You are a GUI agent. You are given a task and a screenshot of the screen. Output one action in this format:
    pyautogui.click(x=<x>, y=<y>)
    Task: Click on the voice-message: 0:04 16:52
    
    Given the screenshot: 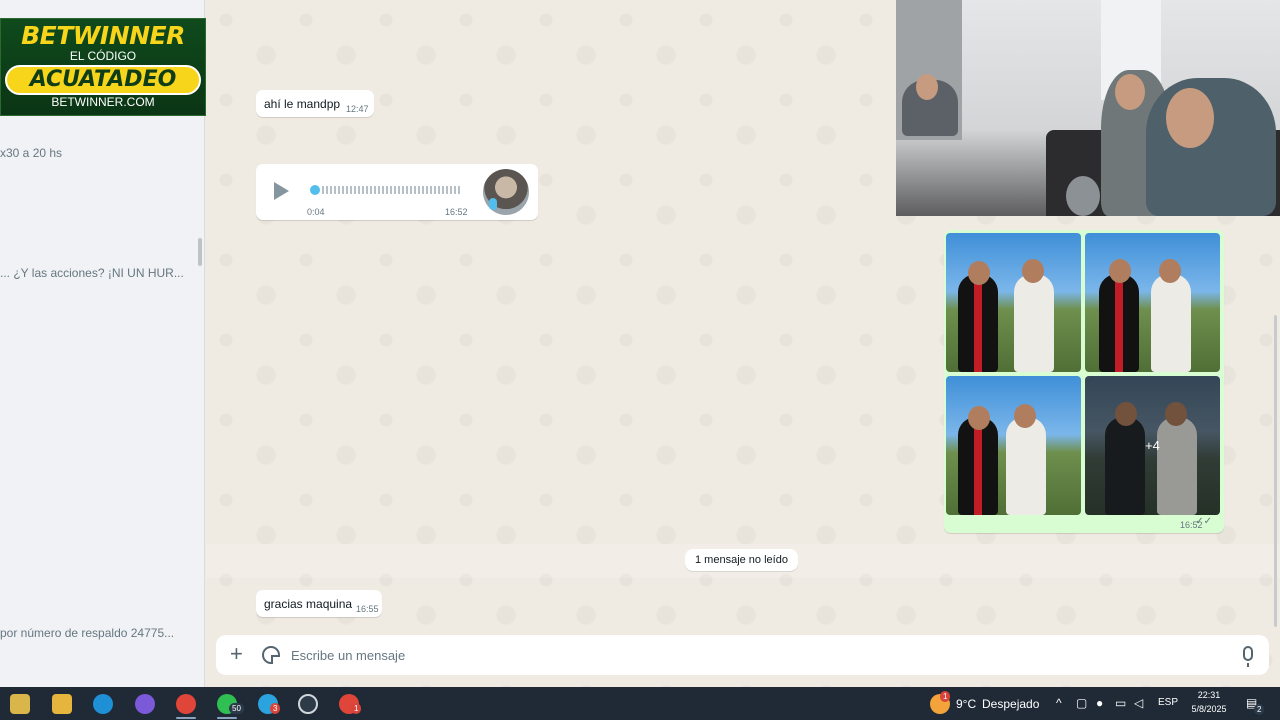 What is the action you would take?
    pyautogui.click(x=397, y=192)
    